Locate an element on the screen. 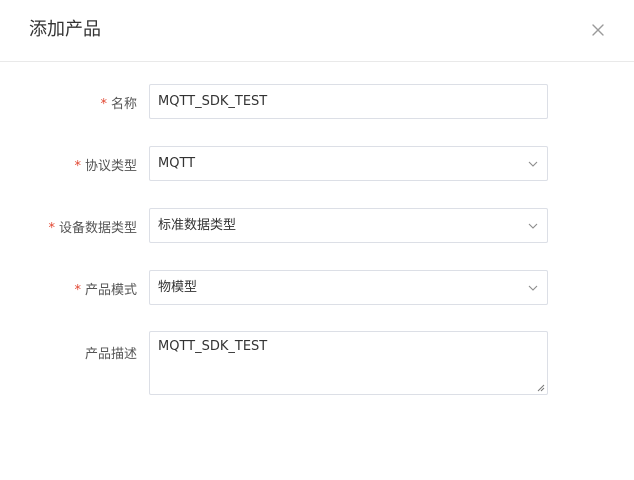  name-input: MQTT_SDK_TEST is located at coordinates (348, 101).